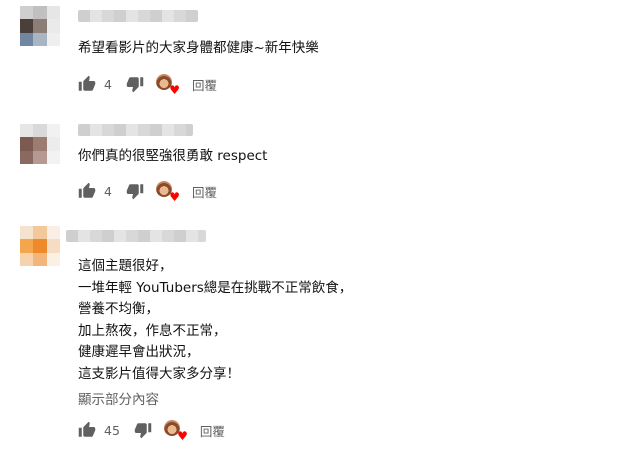 The width and height of the screenshot is (630, 451). What do you see at coordinates (125, 266) in the screenshot?
I see `comment-text-line: 這個主題很好，` at bounding box center [125, 266].